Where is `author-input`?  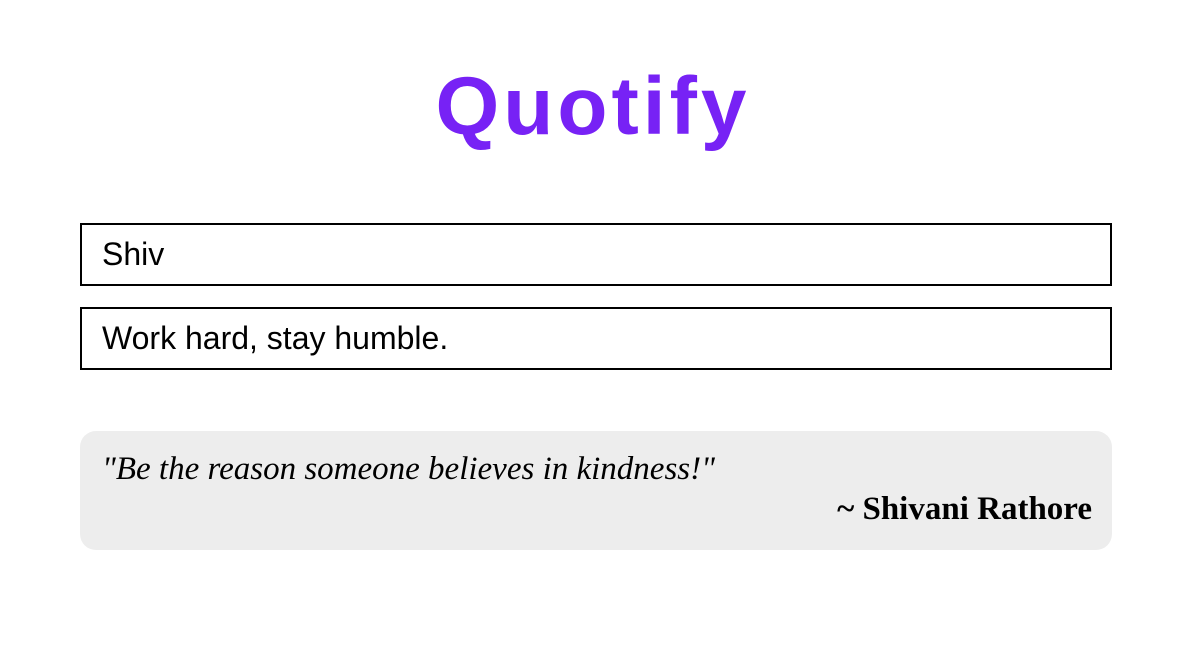
author-input is located at coordinates (596, 254).